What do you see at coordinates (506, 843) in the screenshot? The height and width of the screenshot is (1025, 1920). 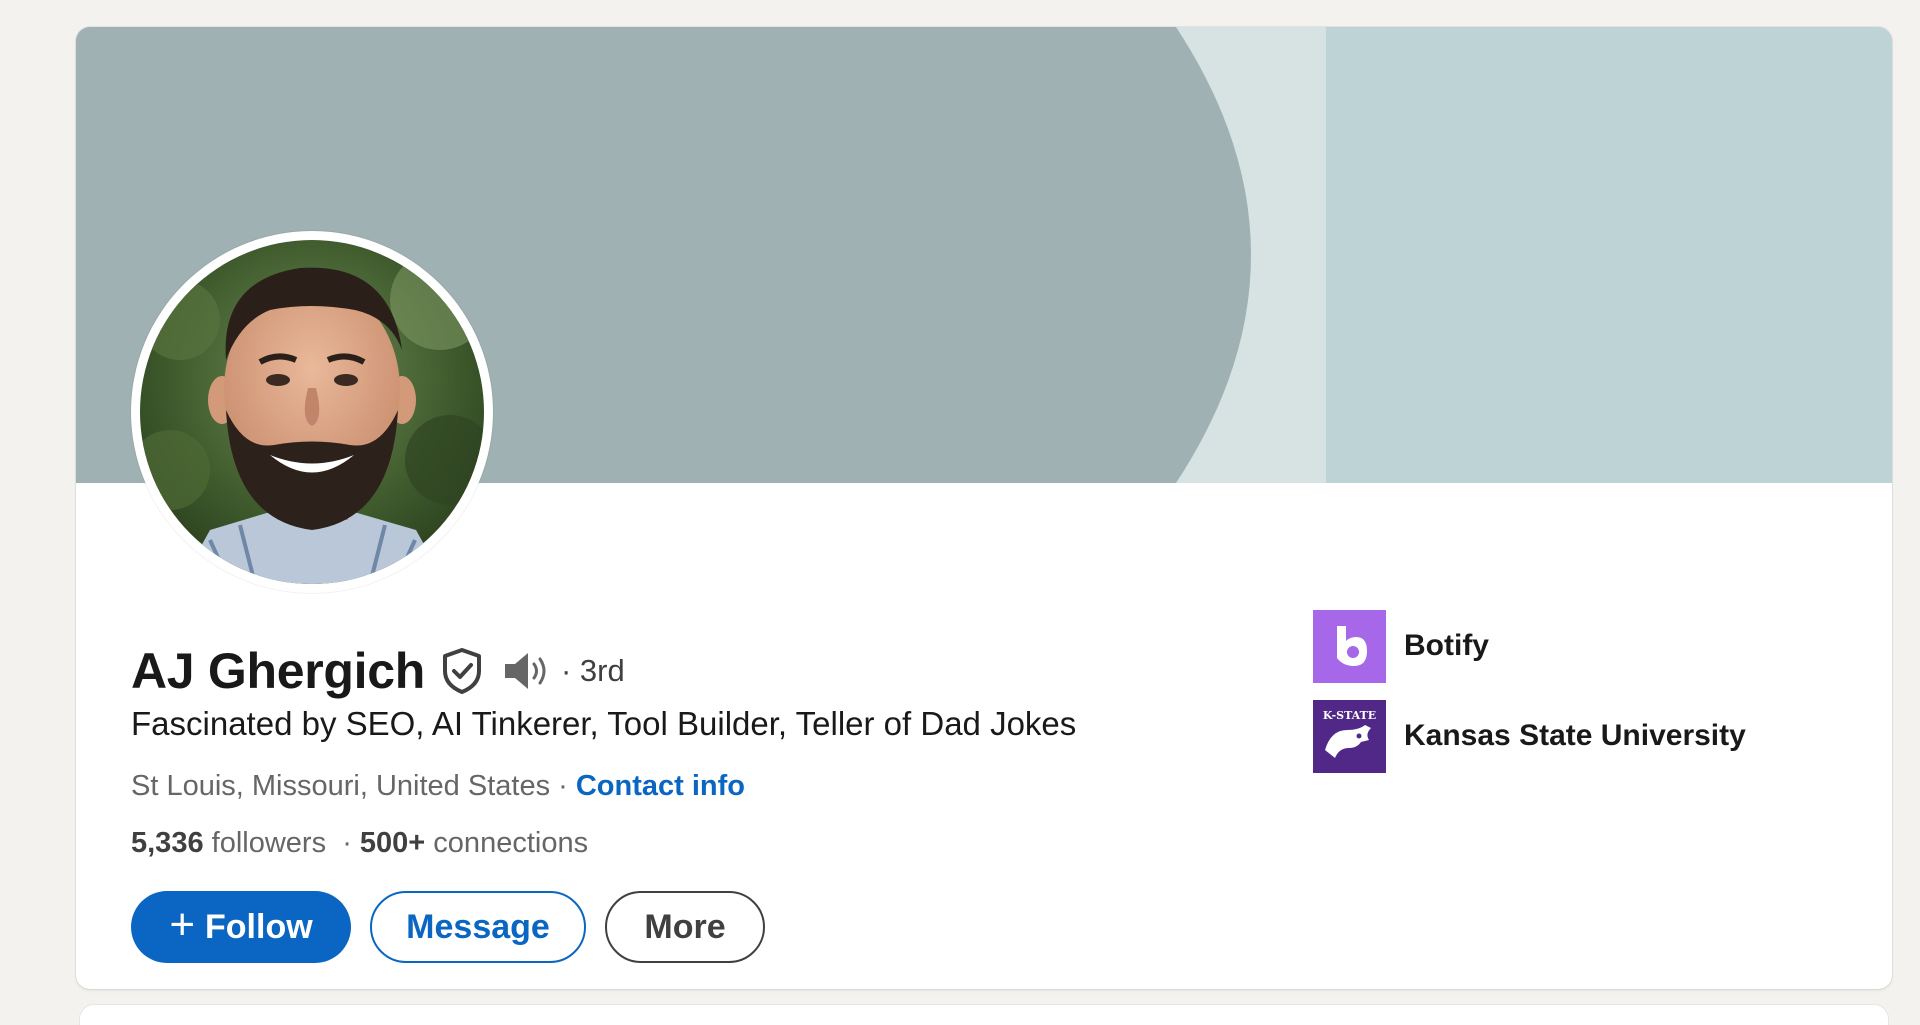 I see `connections-label: connections` at bounding box center [506, 843].